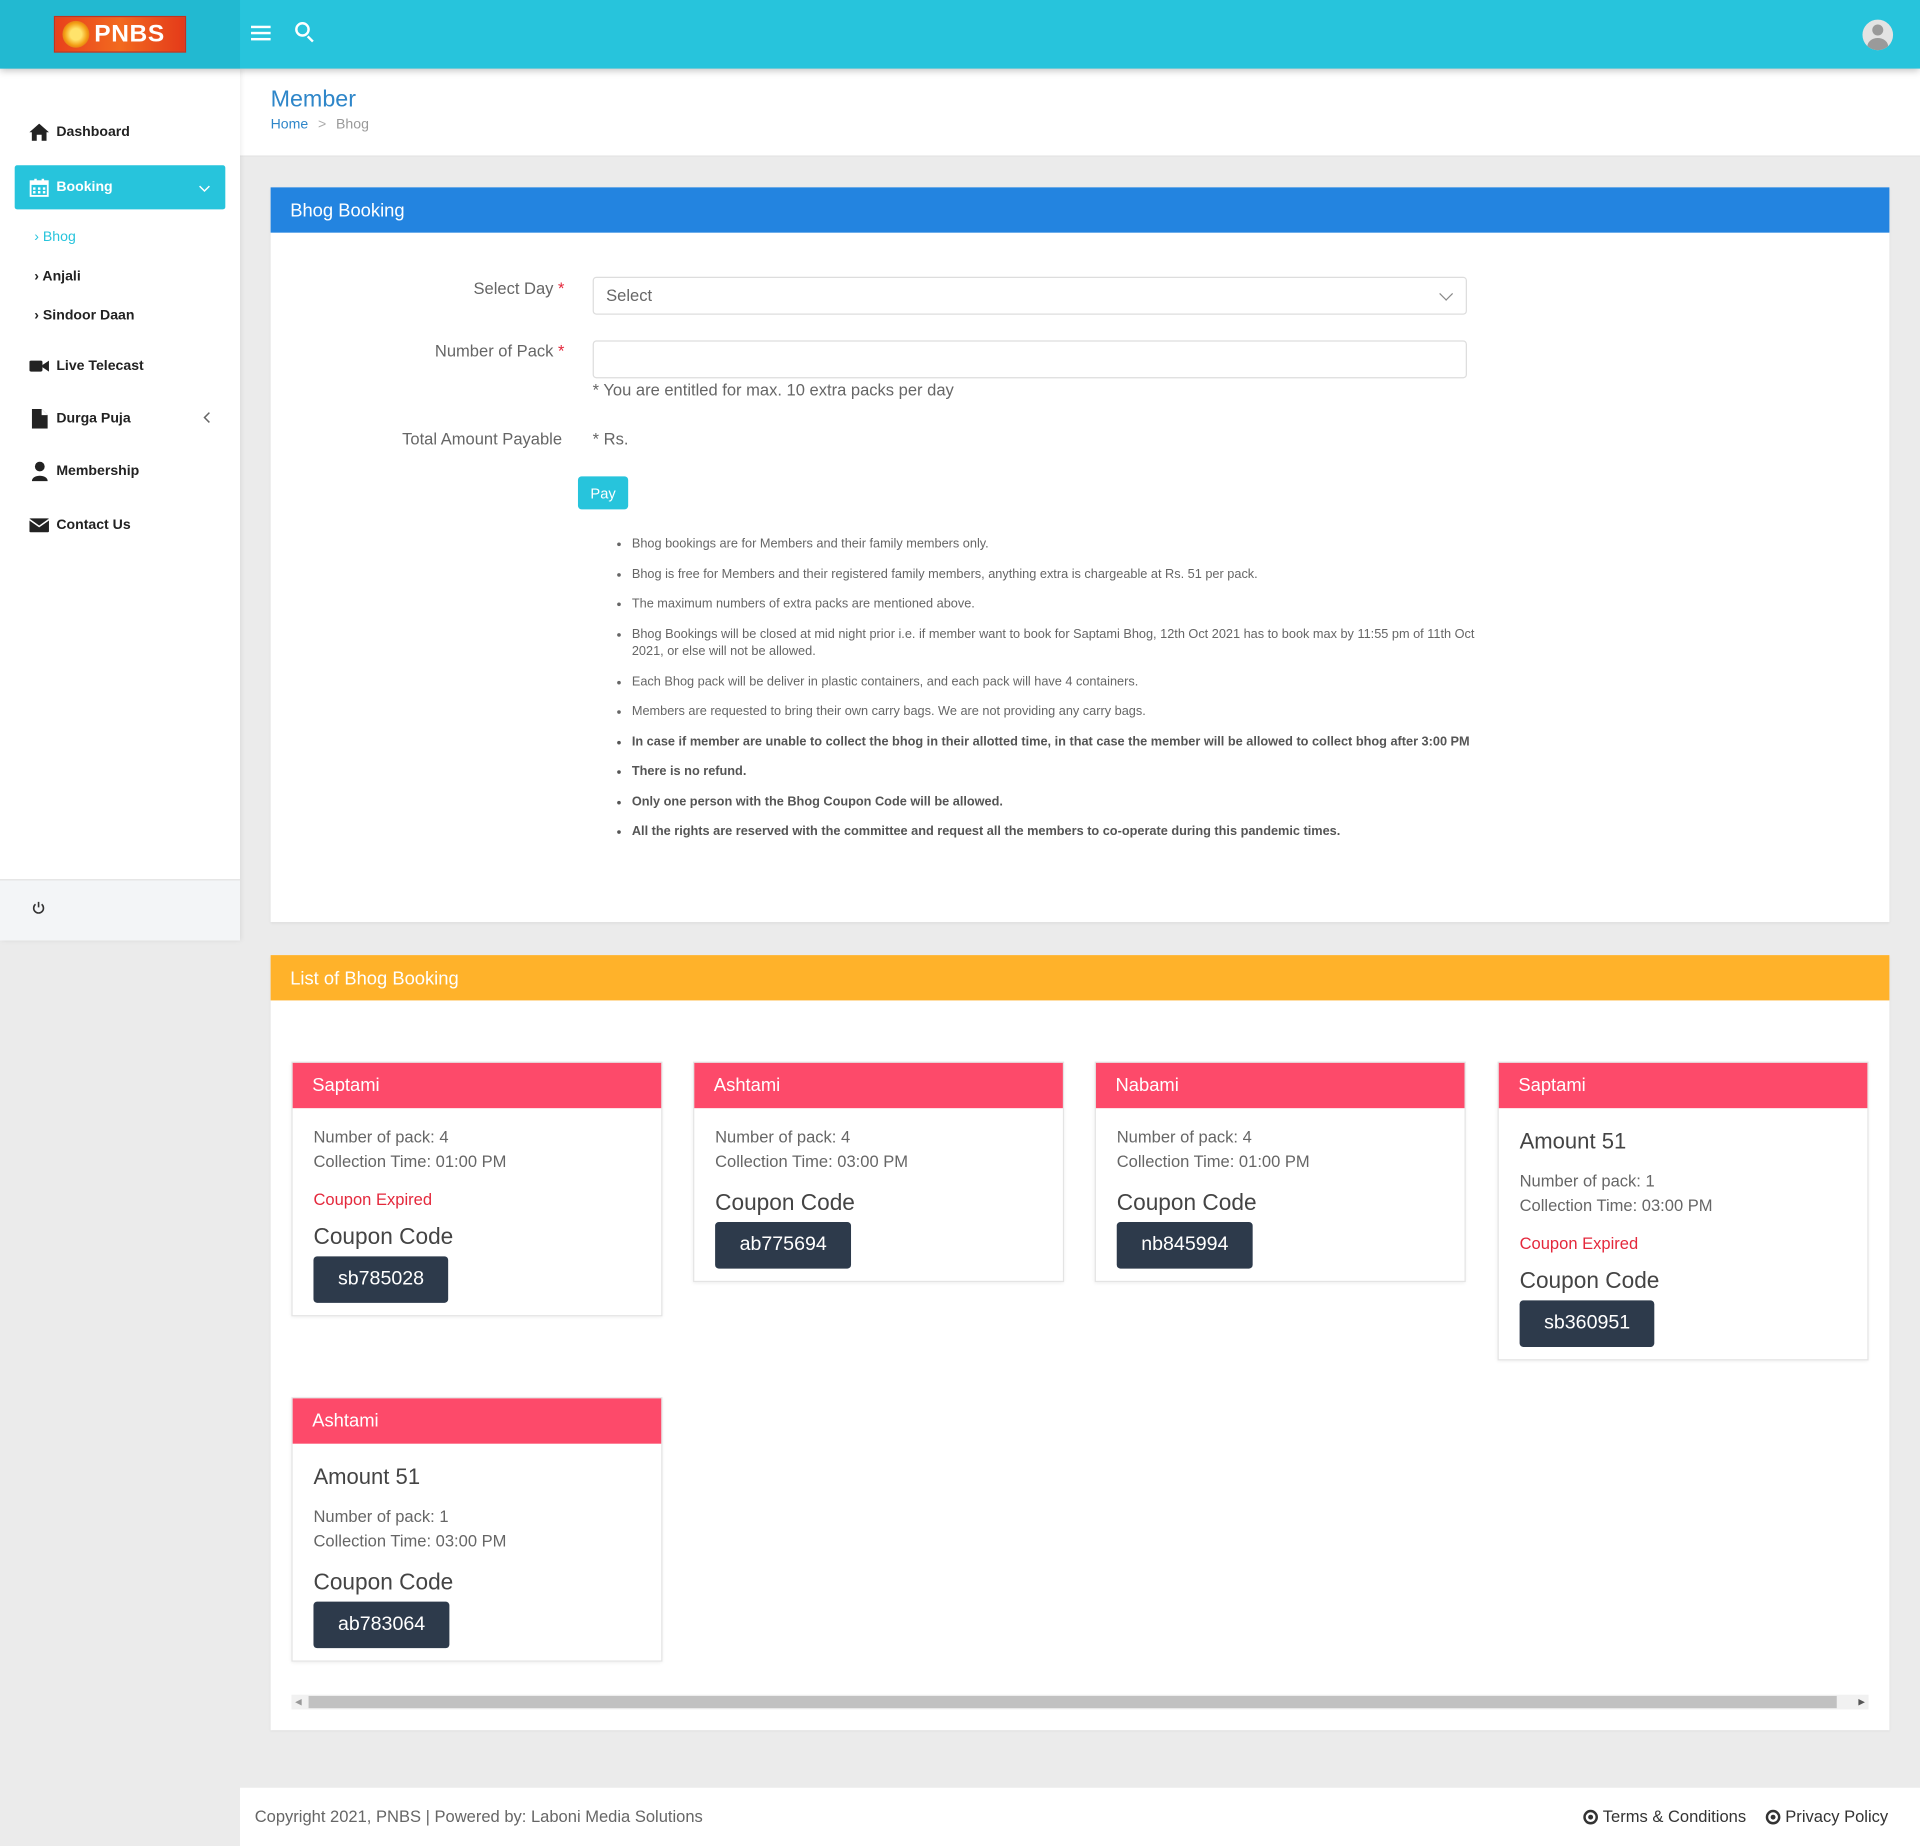 Image resolution: width=1920 pixels, height=1846 pixels. Describe the element at coordinates (38, 909) in the screenshot. I see `power-icon` at that location.